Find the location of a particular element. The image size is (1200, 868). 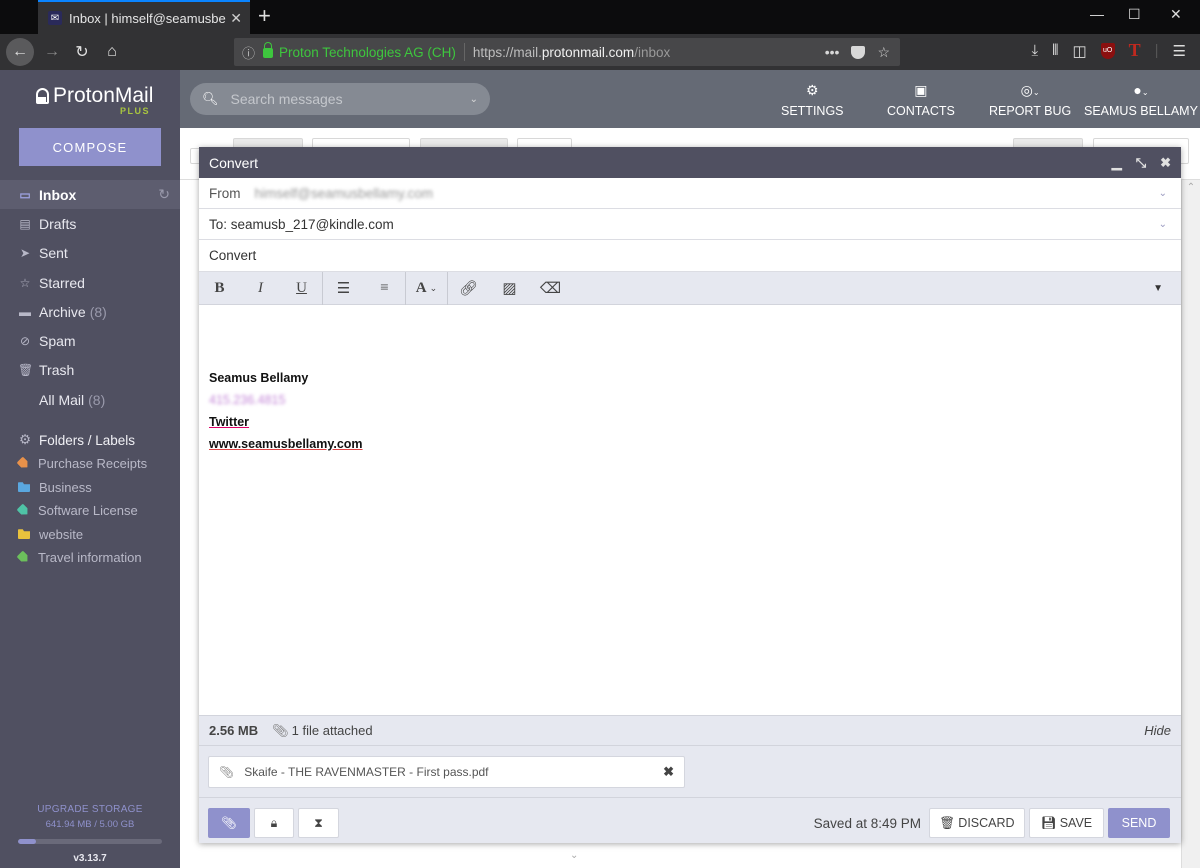

insert-image-button: ▨ is located at coordinates (509, 288).